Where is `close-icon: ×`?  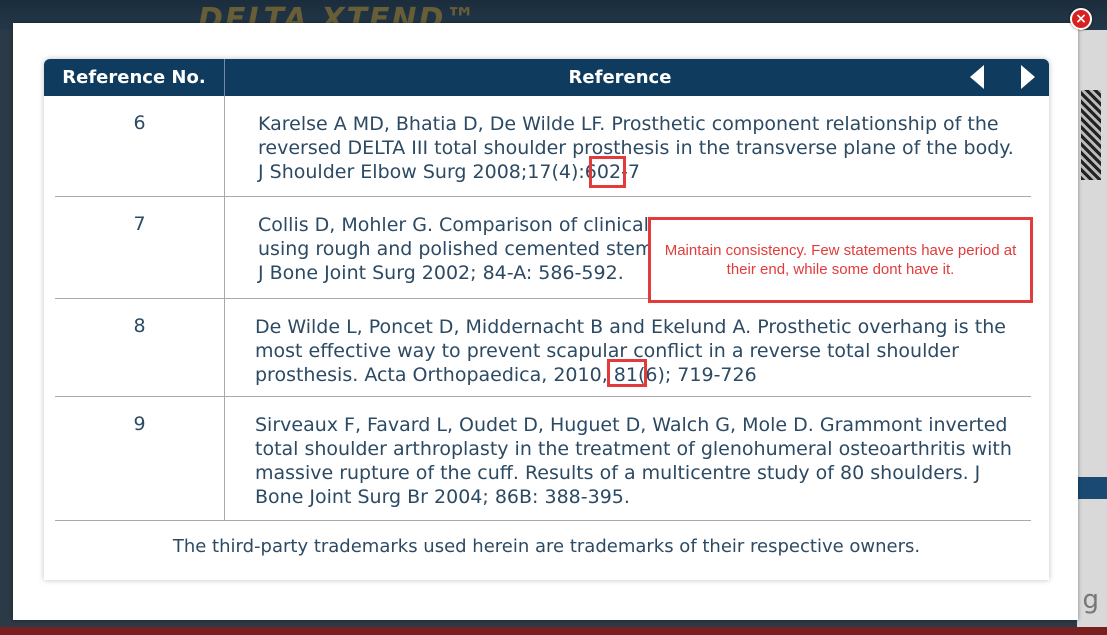 close-icon: × is located at coordinates (1081, 19).